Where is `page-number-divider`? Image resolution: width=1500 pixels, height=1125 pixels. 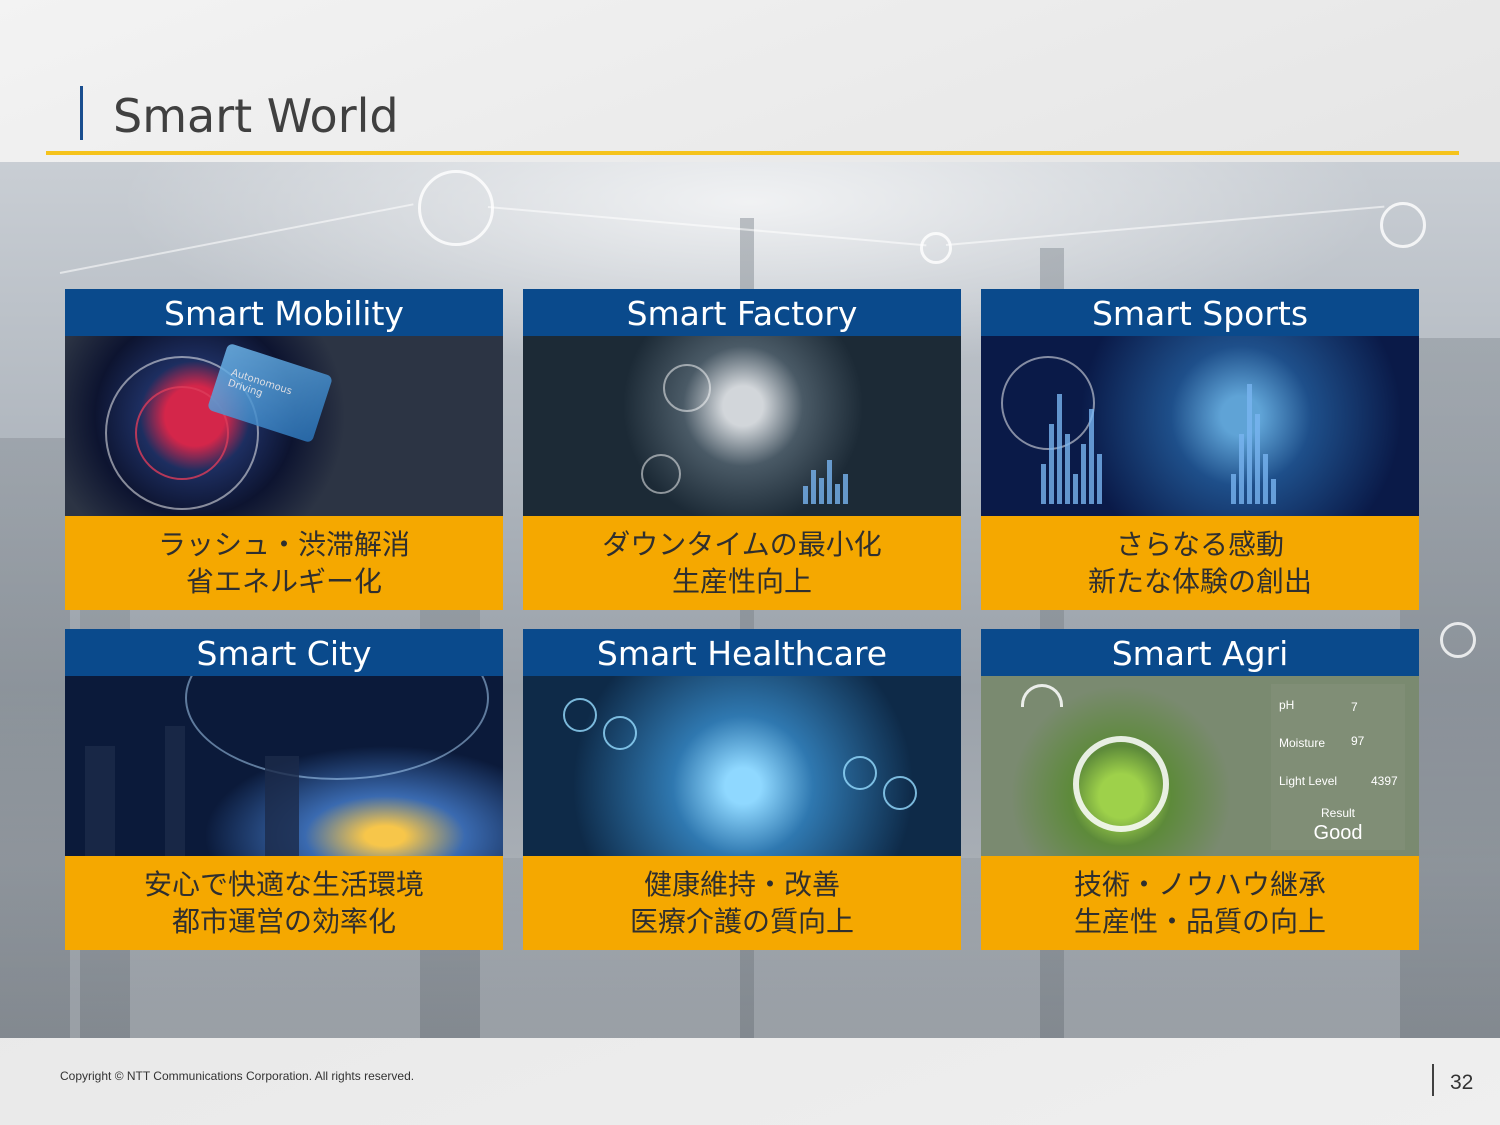 page-number-divider is located at coordinates (1433, 1080).